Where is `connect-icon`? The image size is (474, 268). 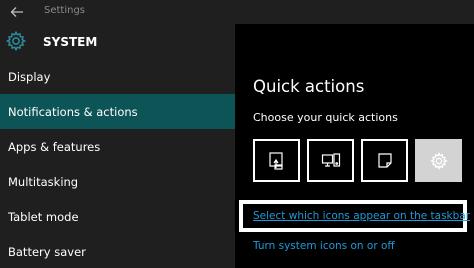
connect-icon is located at coordinates (330, 159).